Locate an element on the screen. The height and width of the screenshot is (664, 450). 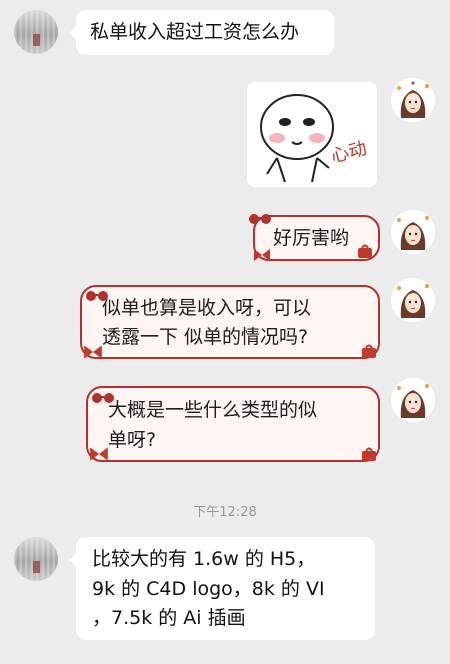
message-bubble: 大概是一些什么类型的似 单呀? is located at coordinates (233, 424).